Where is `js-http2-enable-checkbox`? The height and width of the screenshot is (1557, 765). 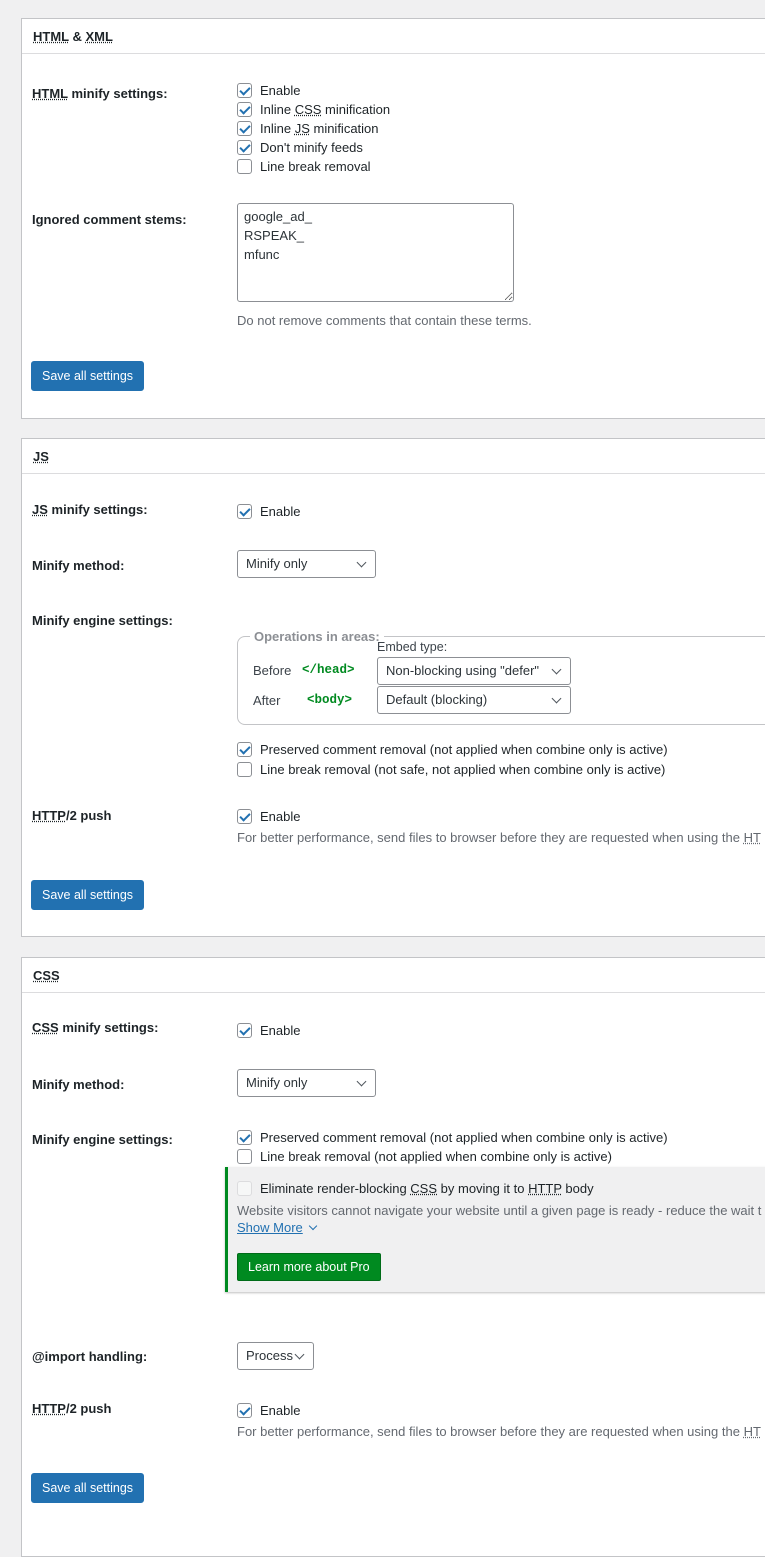
js-http2-enable-checkbox is located at coordinates (244, 816).